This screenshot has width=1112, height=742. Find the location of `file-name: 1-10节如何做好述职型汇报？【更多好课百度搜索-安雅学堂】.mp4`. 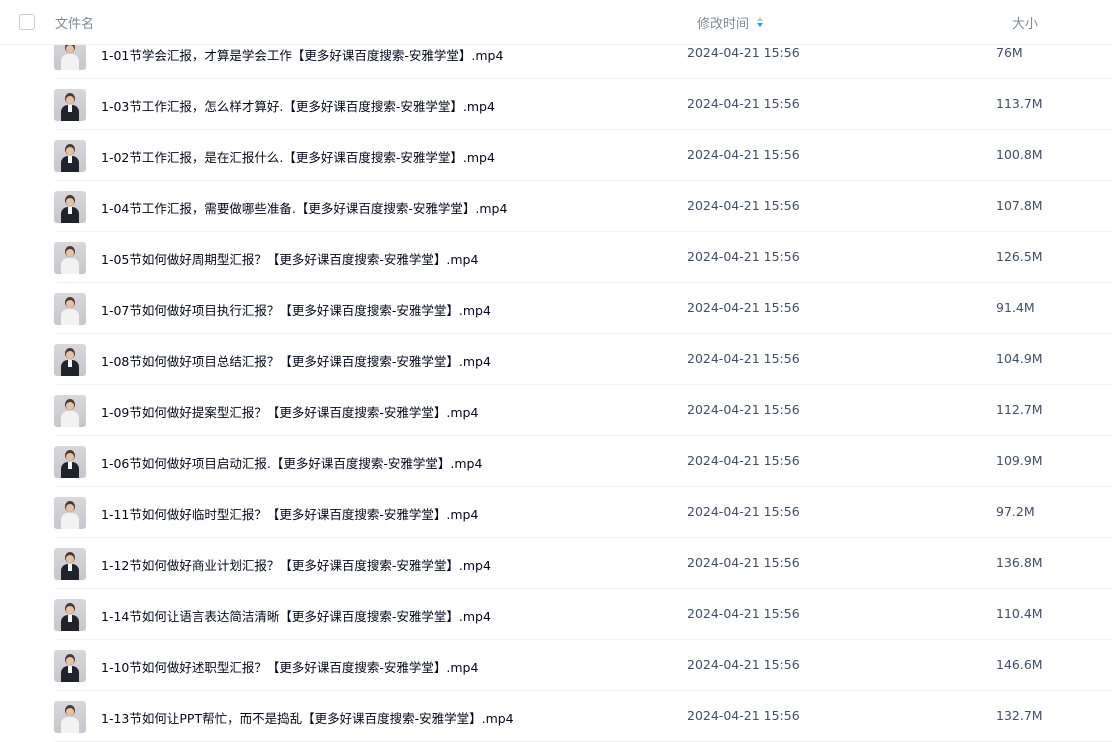

file-name: 1-10节如何做好述职型汇报？【更多好课百度搜索-安雅学堂】.mp4 is located at coordinates (289, 666).